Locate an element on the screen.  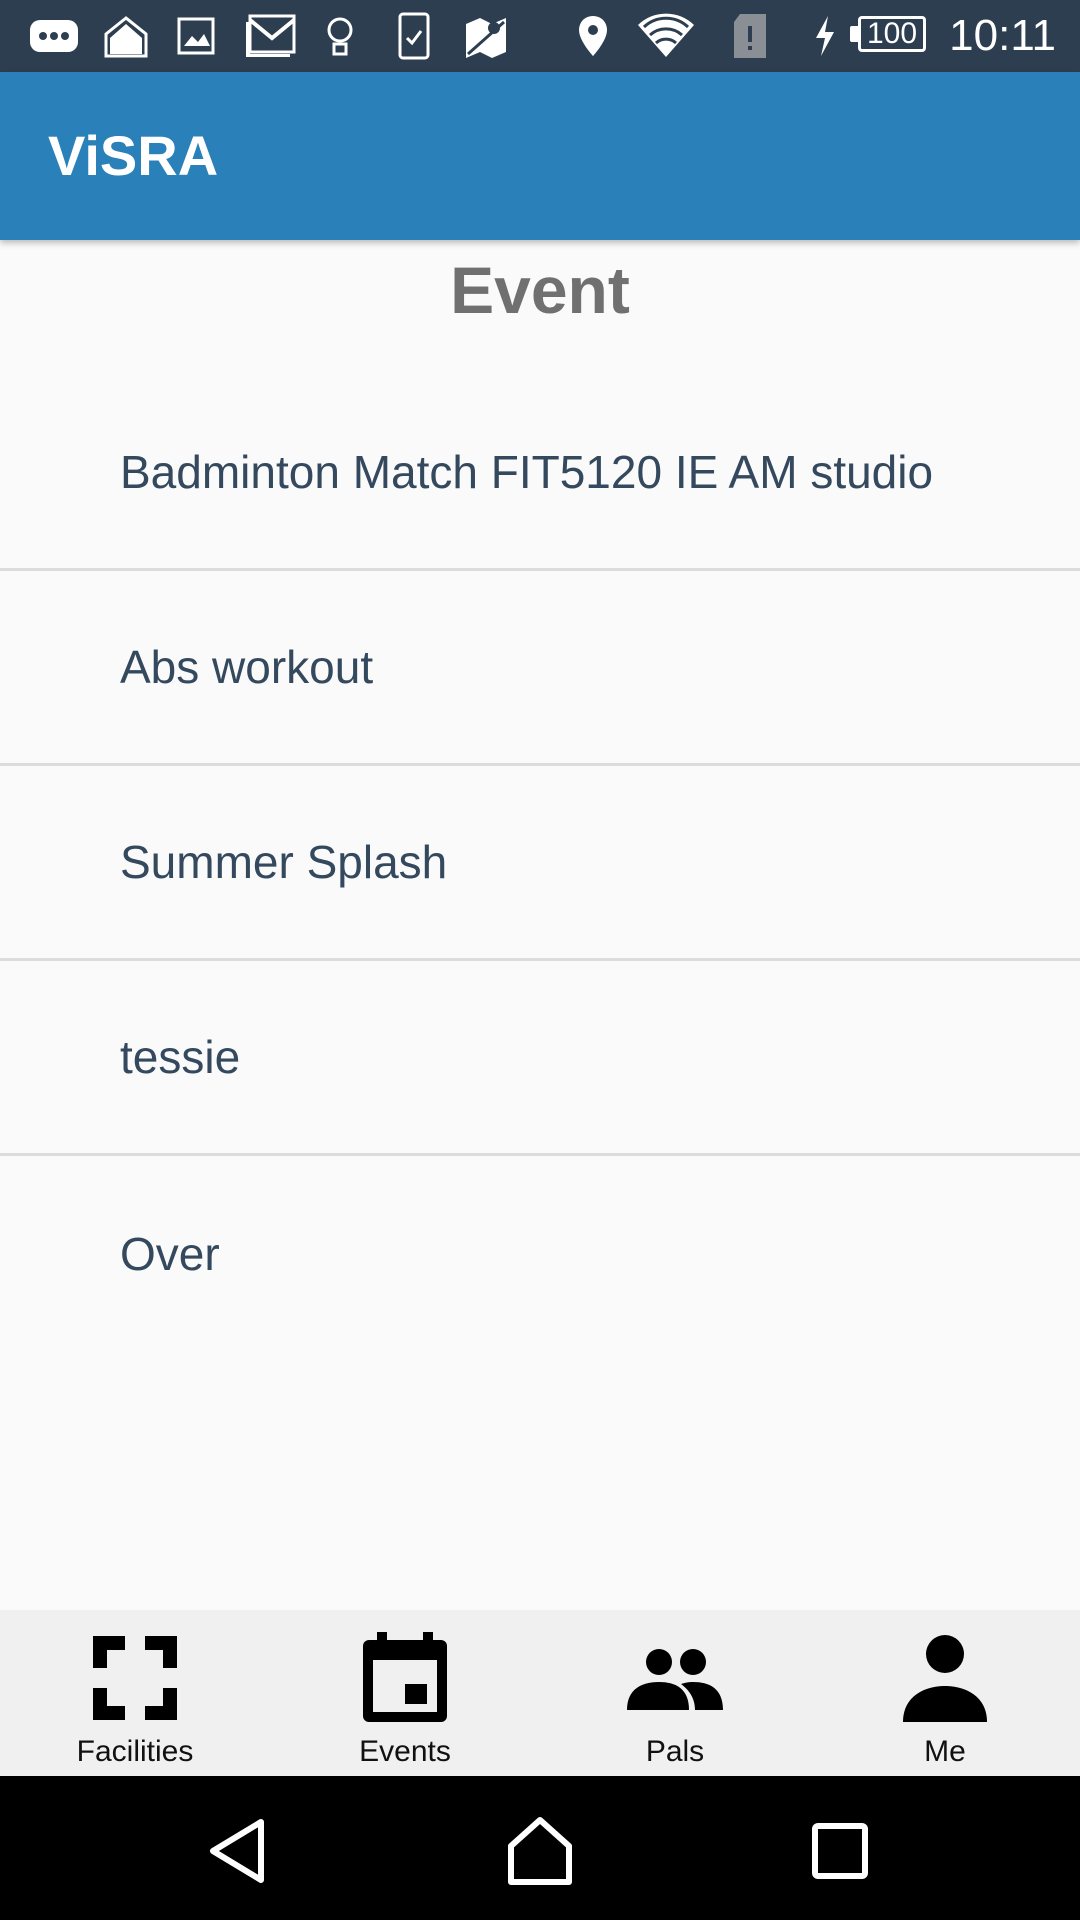
tab-me: Me is located at coordinates (945, 1693).